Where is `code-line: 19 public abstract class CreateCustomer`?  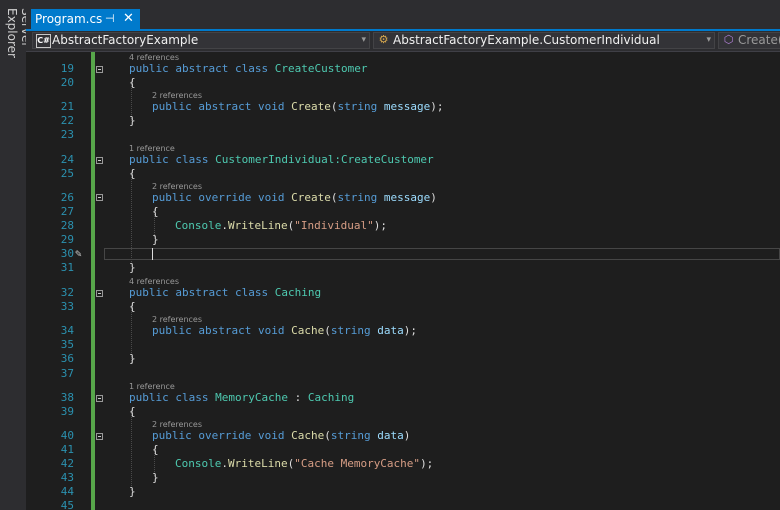
code-line: 19 public abstract class CreateCustomer is located at coordinates (403, 69).